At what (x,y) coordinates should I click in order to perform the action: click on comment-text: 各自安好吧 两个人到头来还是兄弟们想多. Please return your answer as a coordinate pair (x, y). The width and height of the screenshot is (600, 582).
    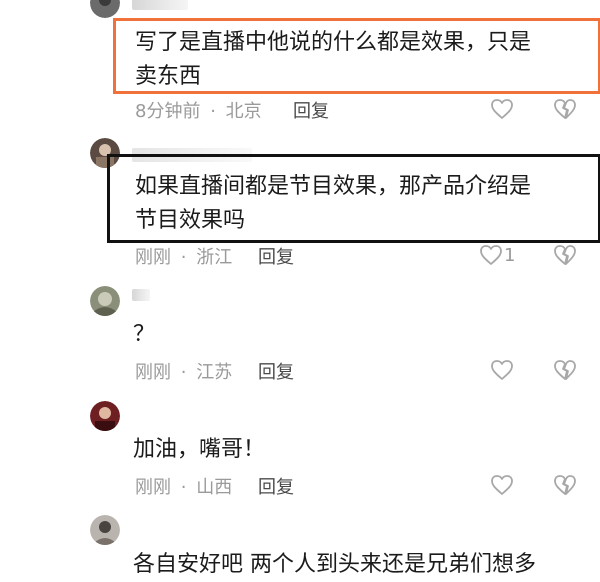
    Looking at the image, I should click on (334, 564).